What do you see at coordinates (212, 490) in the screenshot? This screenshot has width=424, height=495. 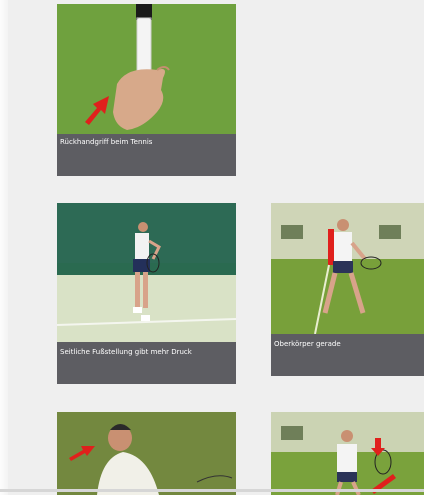 I see `horizontal-scrollbar` at bounding box center [212, 490].